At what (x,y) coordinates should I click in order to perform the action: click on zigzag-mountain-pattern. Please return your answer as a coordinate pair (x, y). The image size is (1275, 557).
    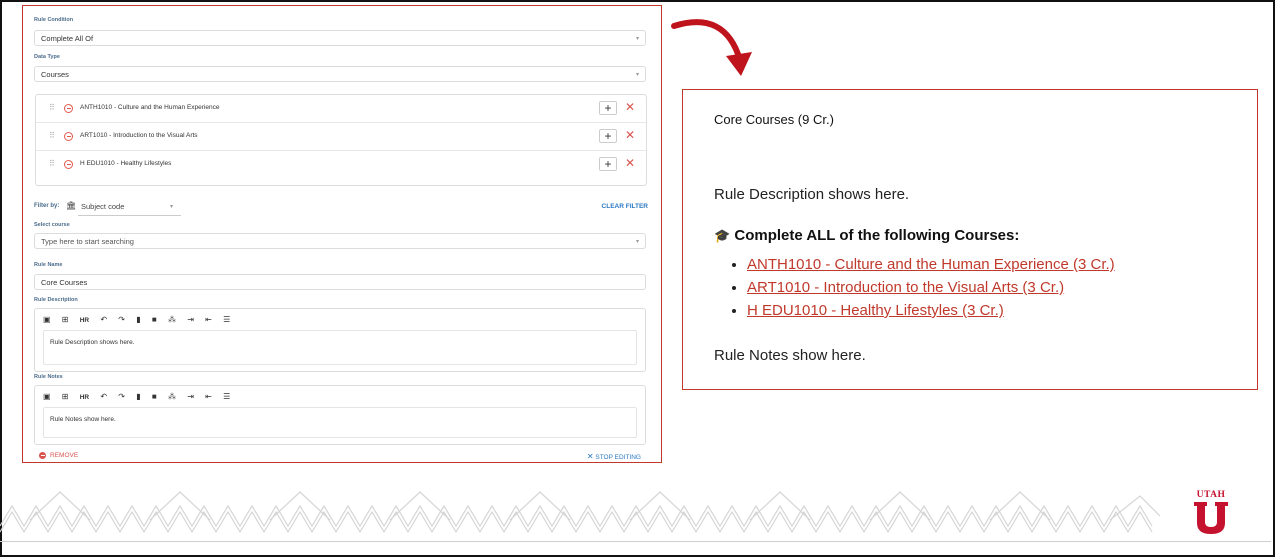
    Looking at the image, I should click on (580, 512).